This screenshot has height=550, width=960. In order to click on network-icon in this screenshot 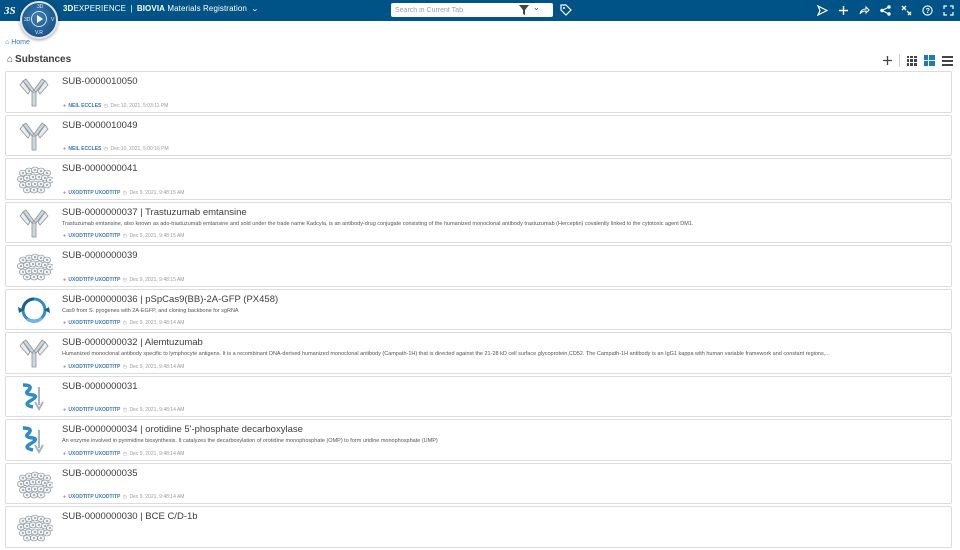, I will do `click(885, 10)`.